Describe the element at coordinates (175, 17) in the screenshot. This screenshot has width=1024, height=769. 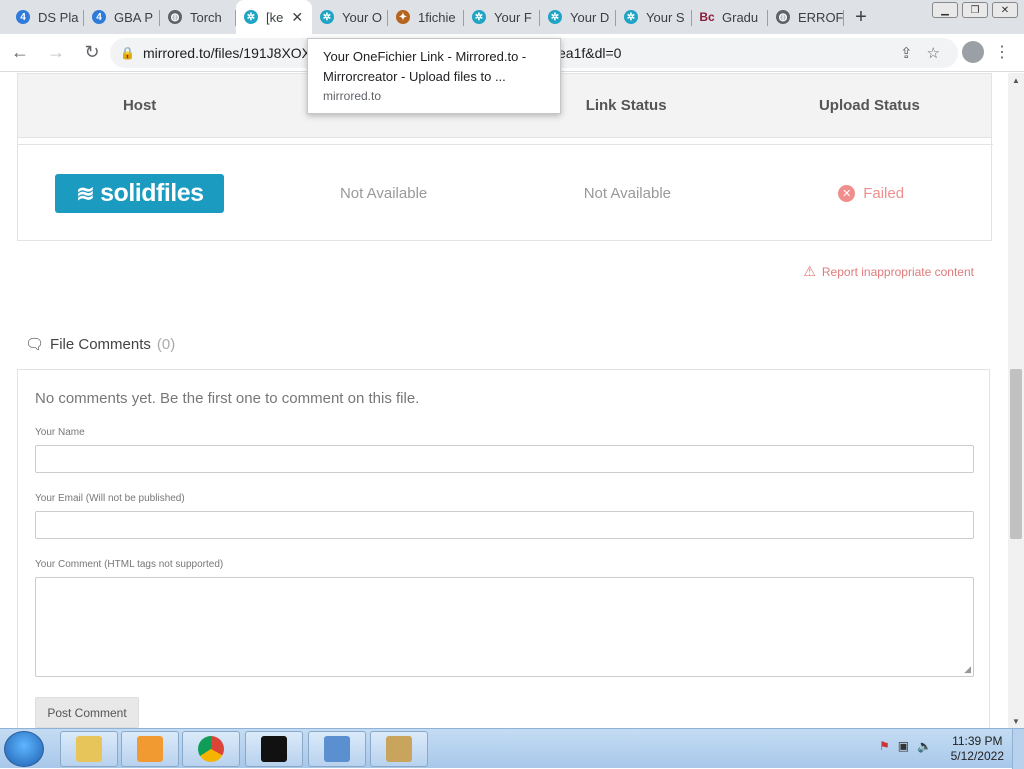
I see `globe-favicon-icon: ◍` at that location.